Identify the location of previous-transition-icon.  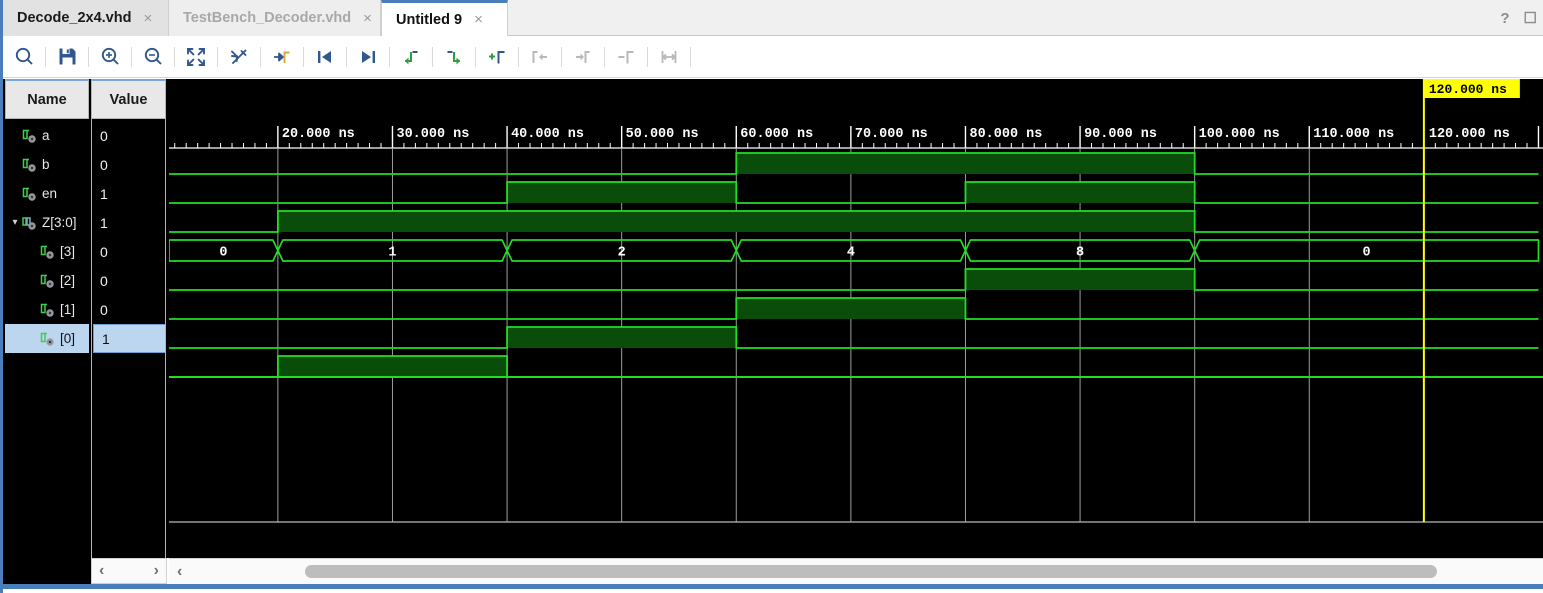
(411, 57).